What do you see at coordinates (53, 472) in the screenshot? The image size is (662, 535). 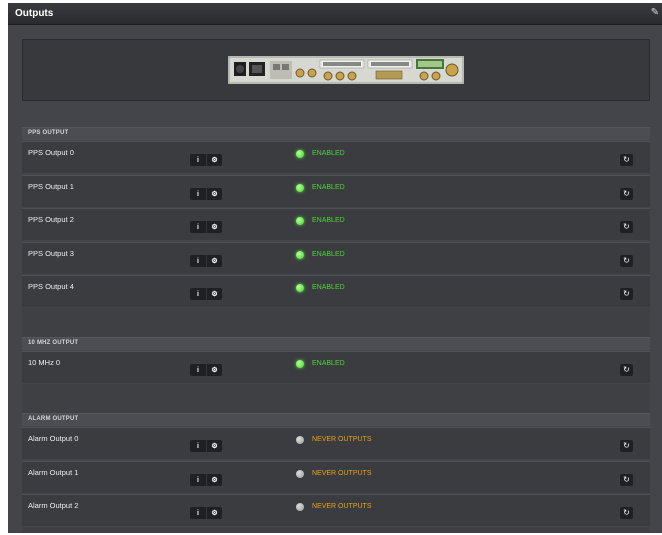 I see `output-name: Alarm Output 1` at bounding box center [53, 472].